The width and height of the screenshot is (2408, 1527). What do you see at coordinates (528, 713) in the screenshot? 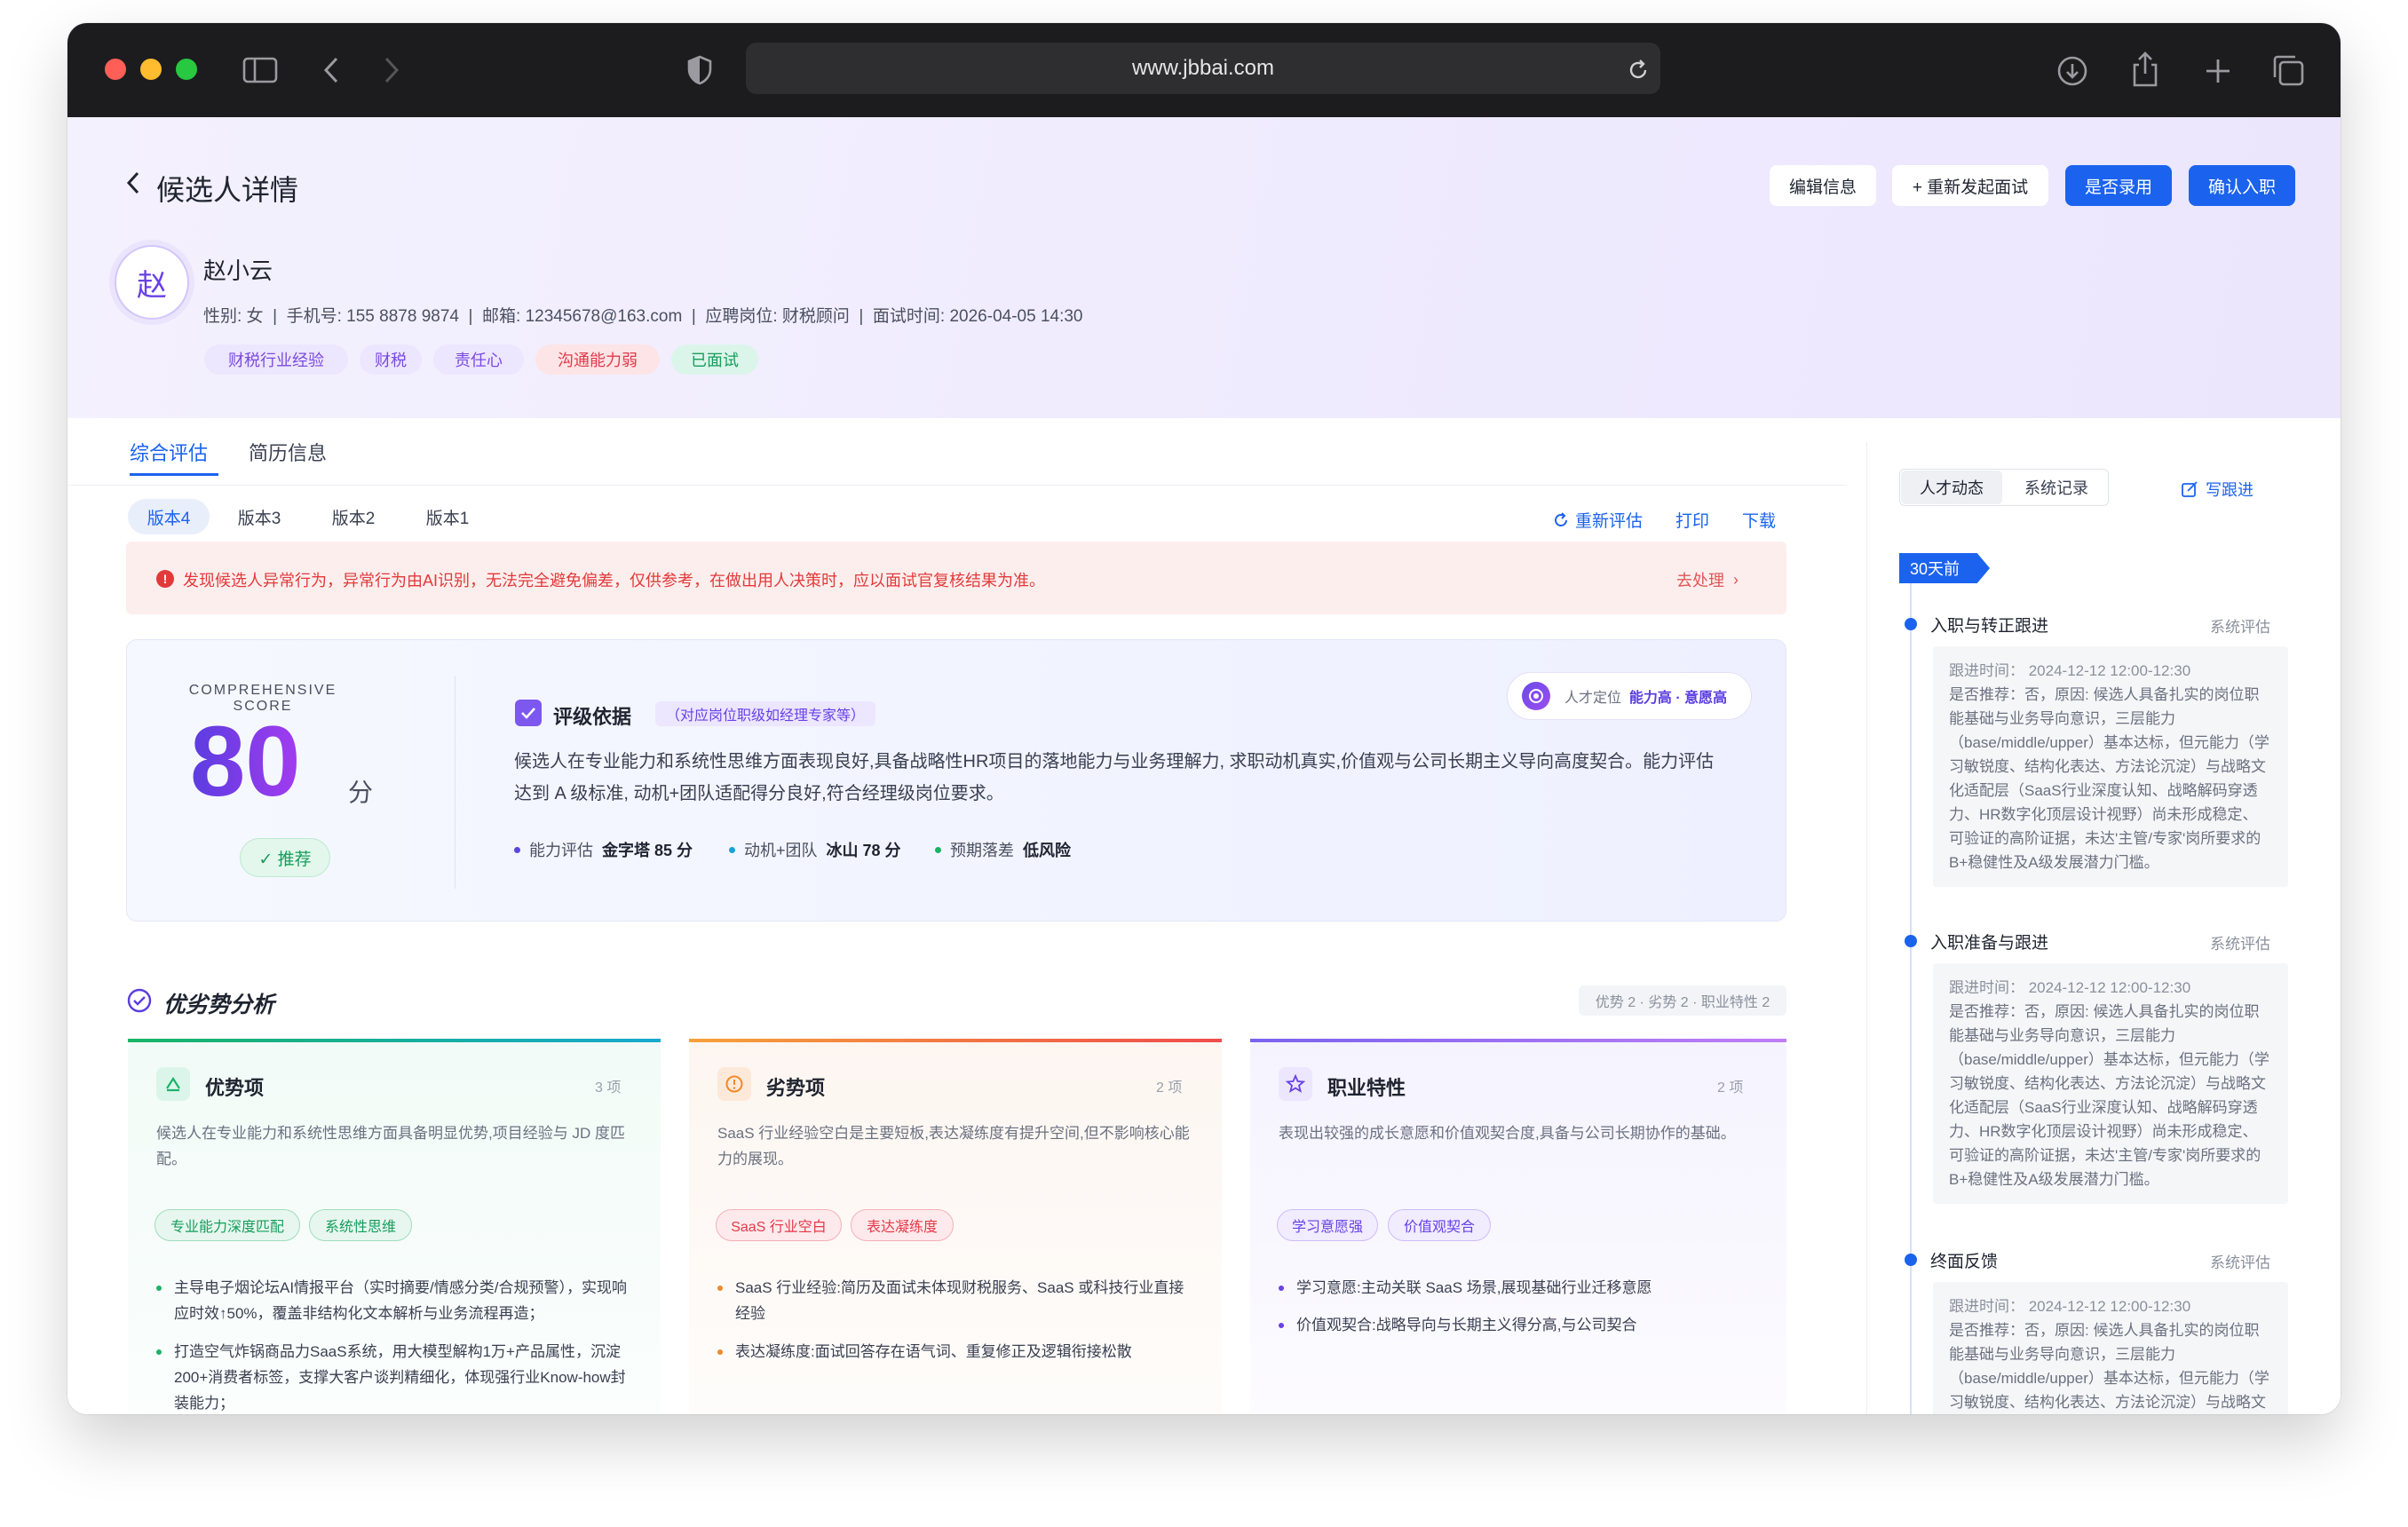
I see `basis-check-icon` at bounding box center [528, 713].